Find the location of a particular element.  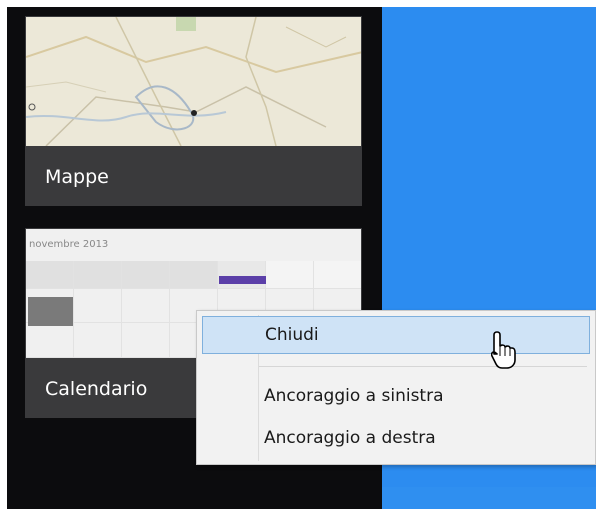

menu-item-snap-left: Ancoraggio a sinistra is located at coordinates (396, 397).